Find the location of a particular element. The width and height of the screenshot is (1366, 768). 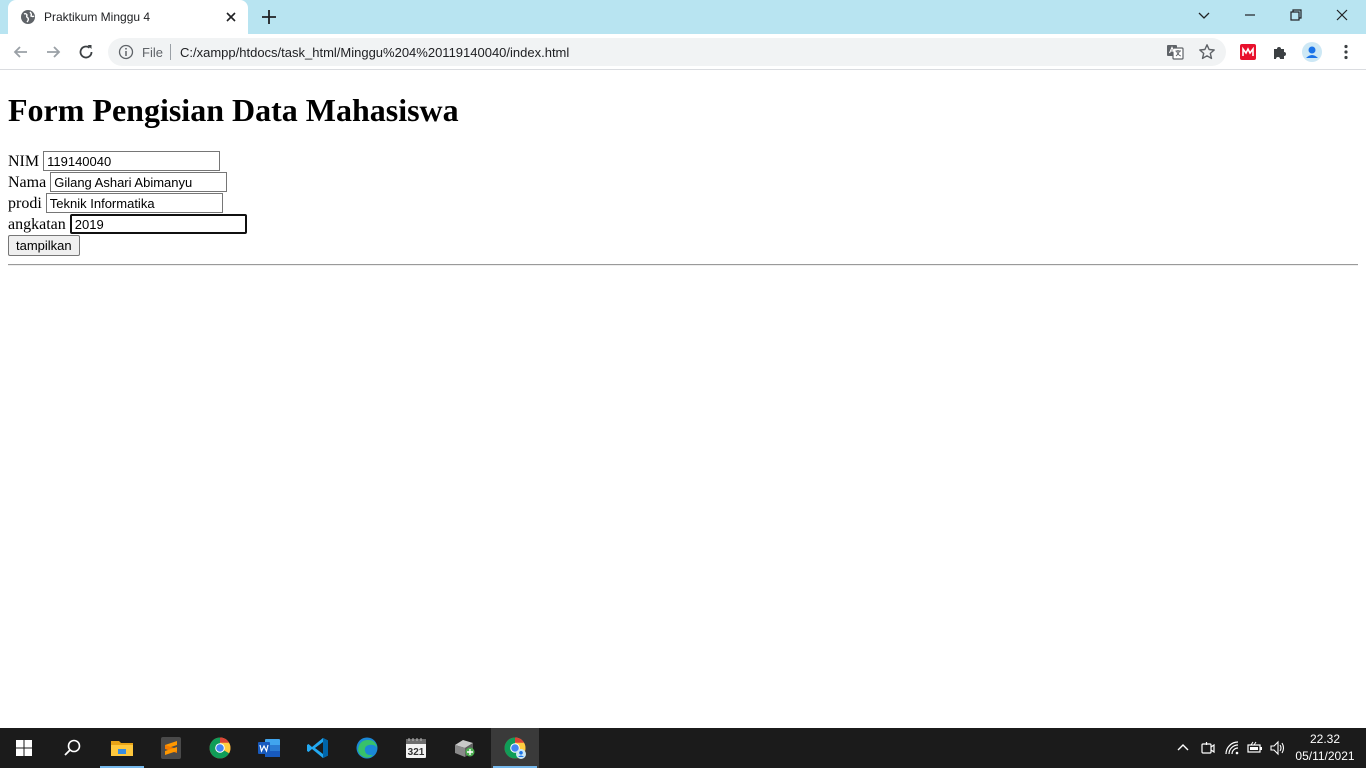

prodi-label: prodi is located at coordinates (25, 203).